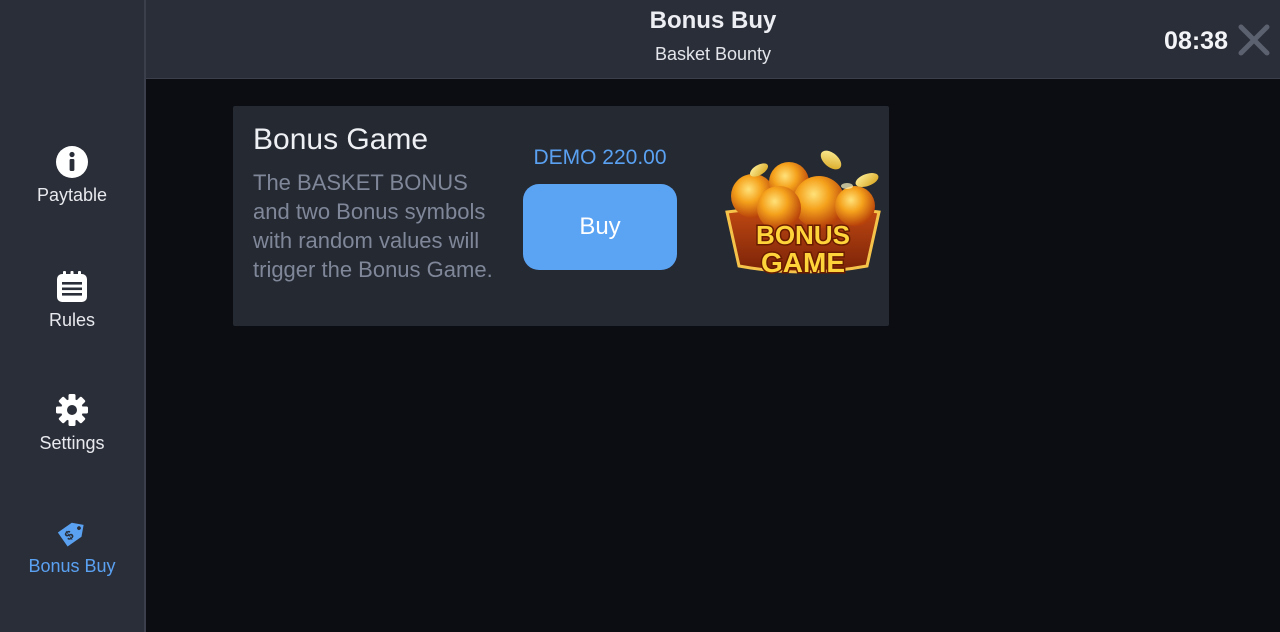  Describe the element at coordinates (1196, 41) in the screenshot. I see `clock: 08:38` at that location.